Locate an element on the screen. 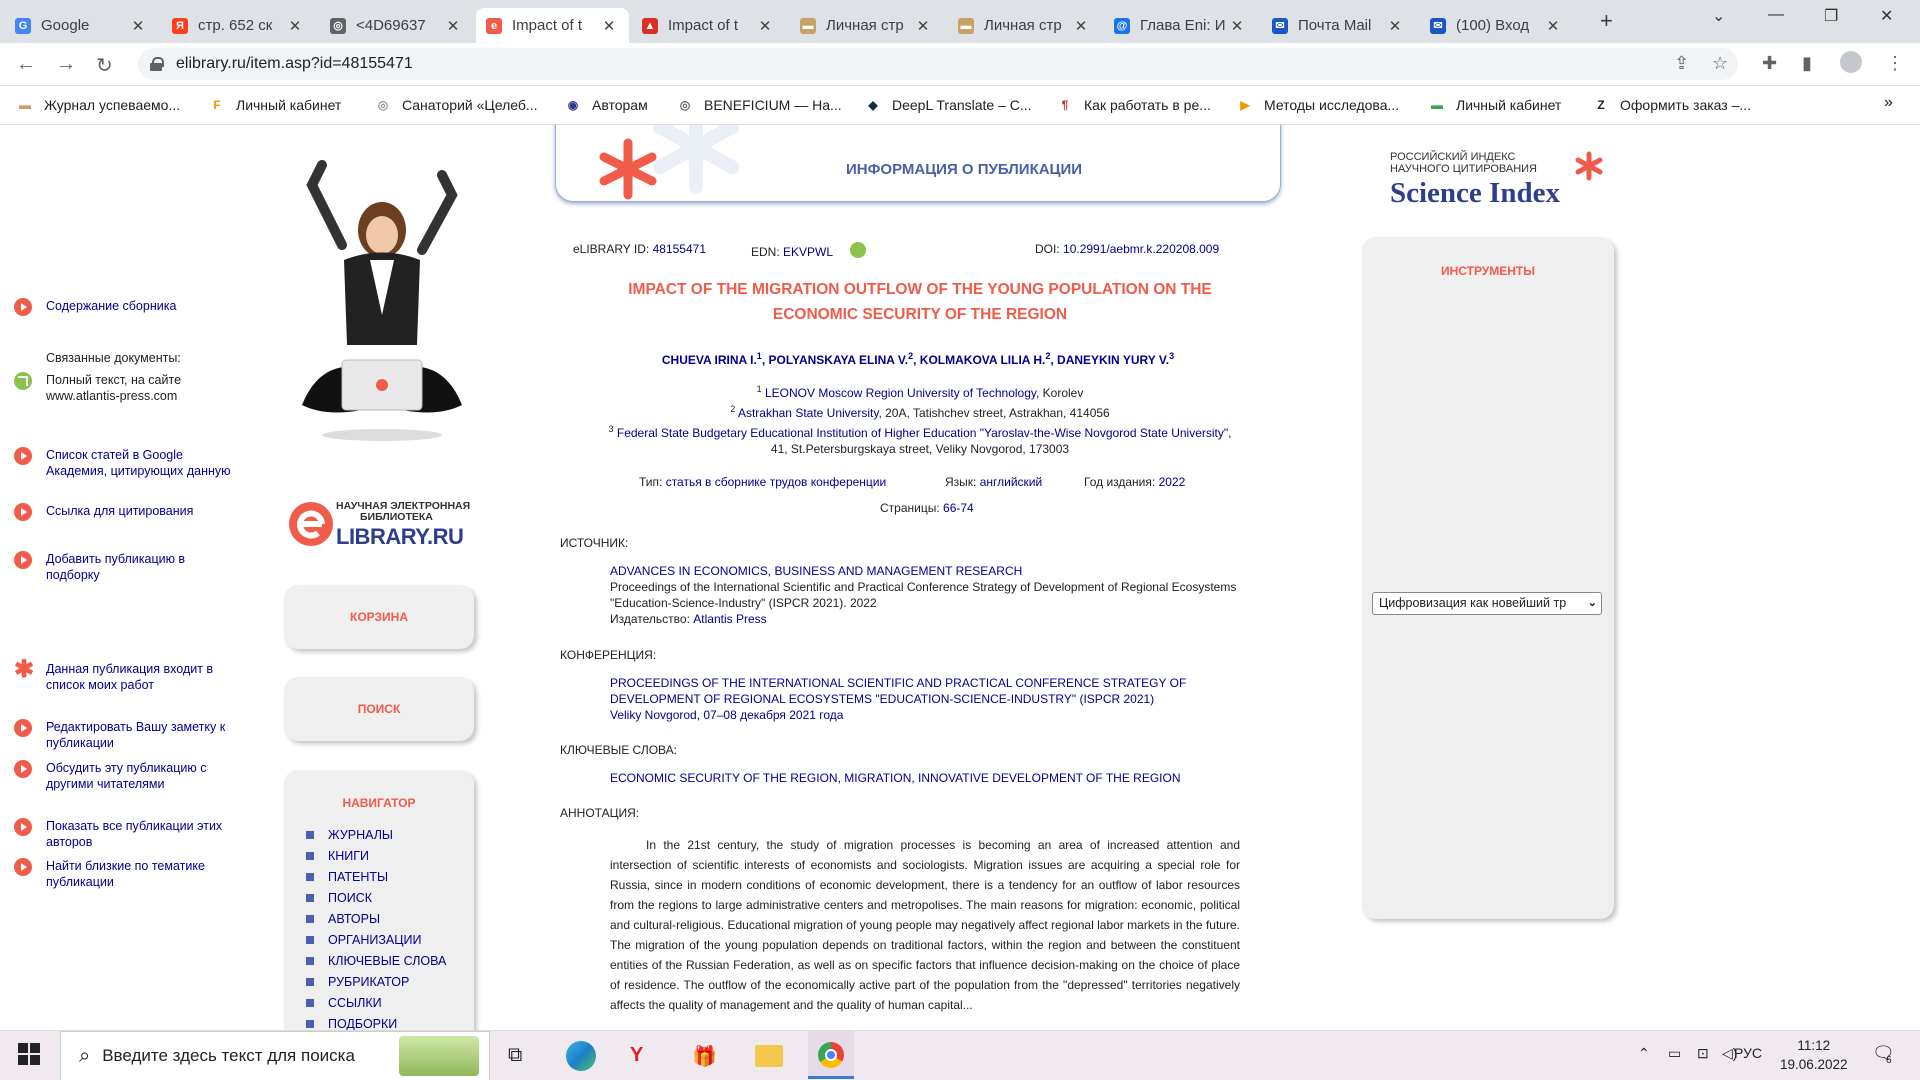 The image size is (1920, 1080). share-icon: ⇪ is located at coordinates (1681, 63).